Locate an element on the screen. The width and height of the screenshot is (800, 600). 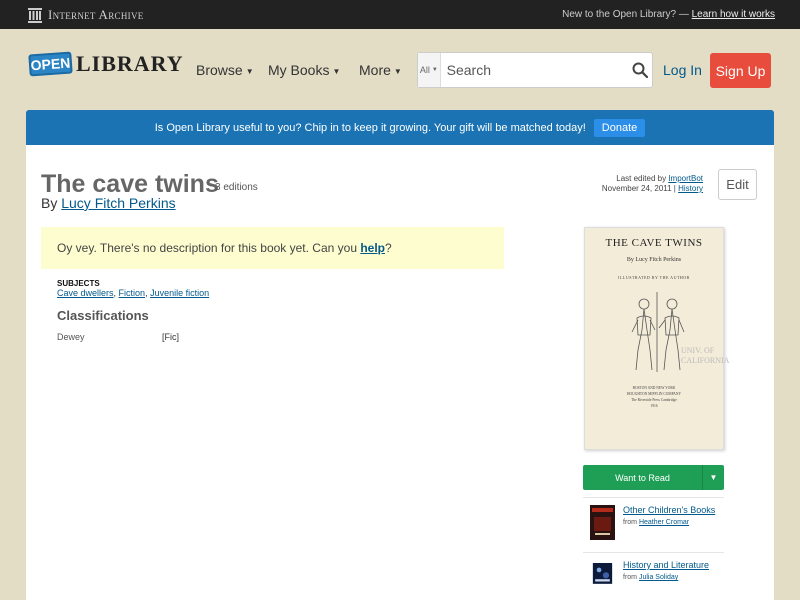
internet-archive-logo: Internet Archive is located at coordinates (86, 15).